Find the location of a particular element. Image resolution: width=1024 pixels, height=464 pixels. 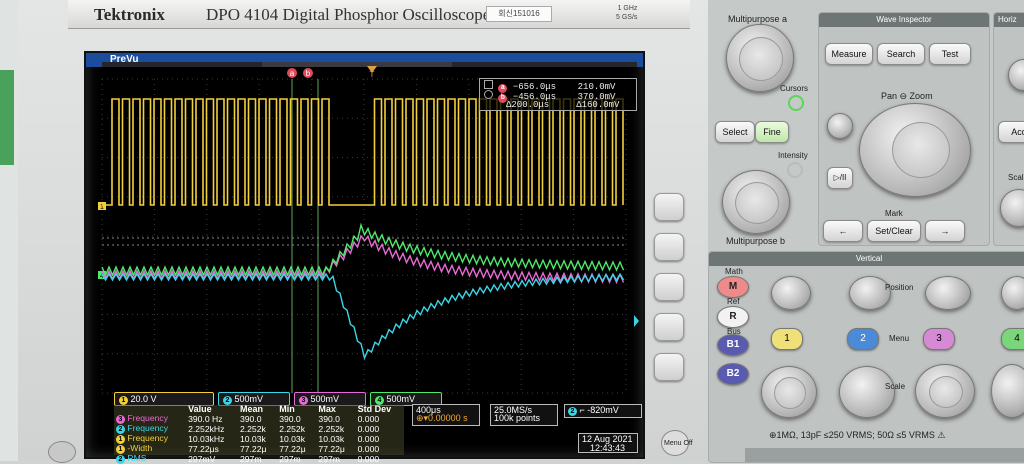

cursor-delta-value: Δ160.0mV is located at coordinates (598, 105).